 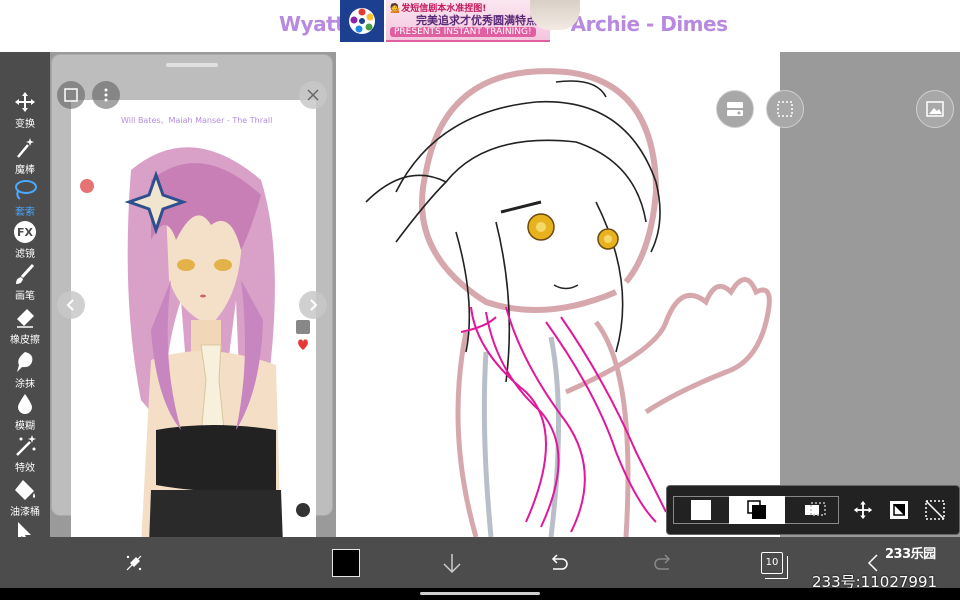 I want to click on tool-blur: 模糊, so click(x=25, y=412).